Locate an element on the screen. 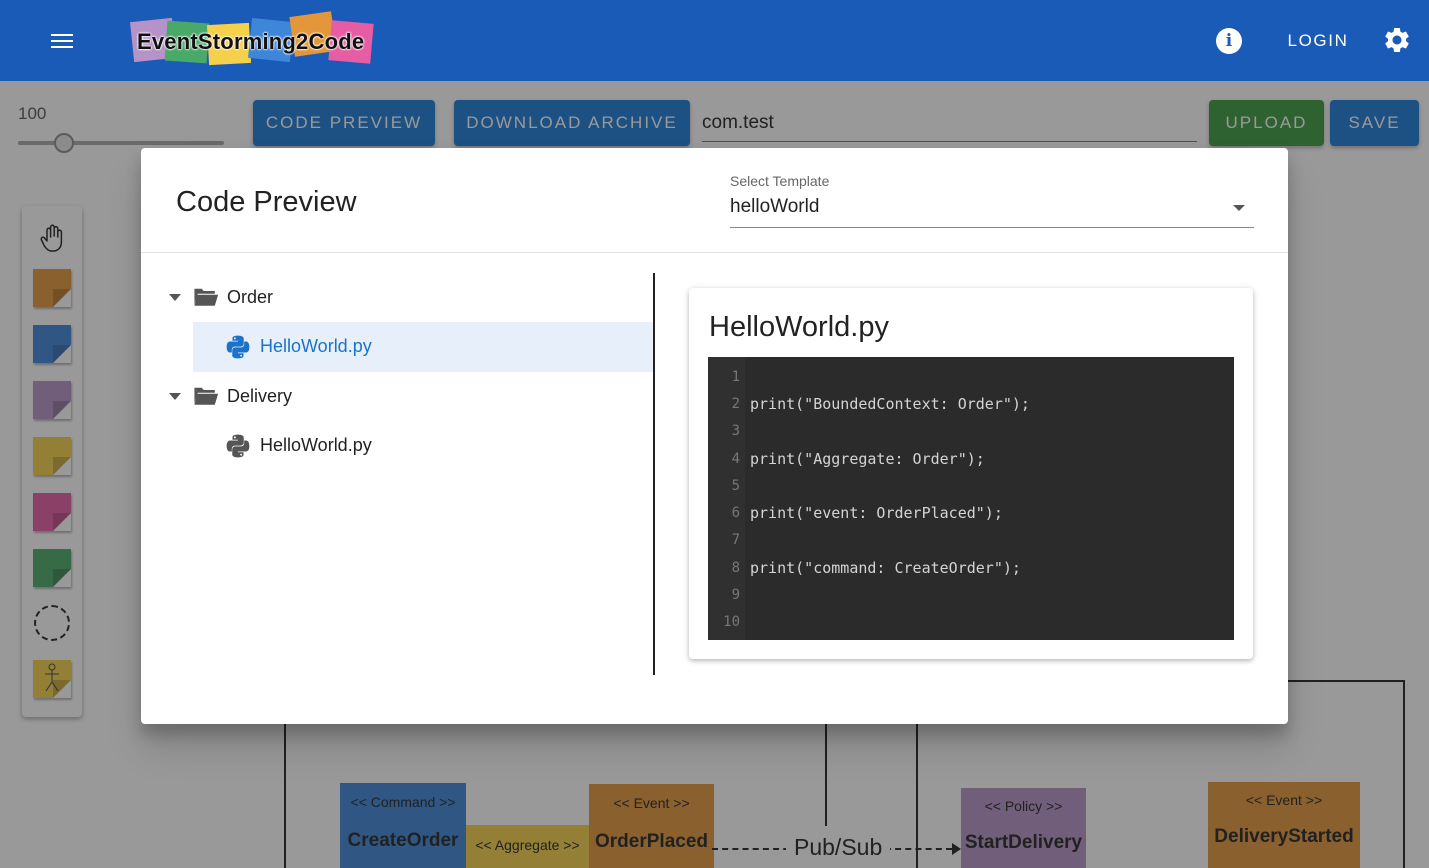  line-number: 3 is located at coordinates (735, 431).